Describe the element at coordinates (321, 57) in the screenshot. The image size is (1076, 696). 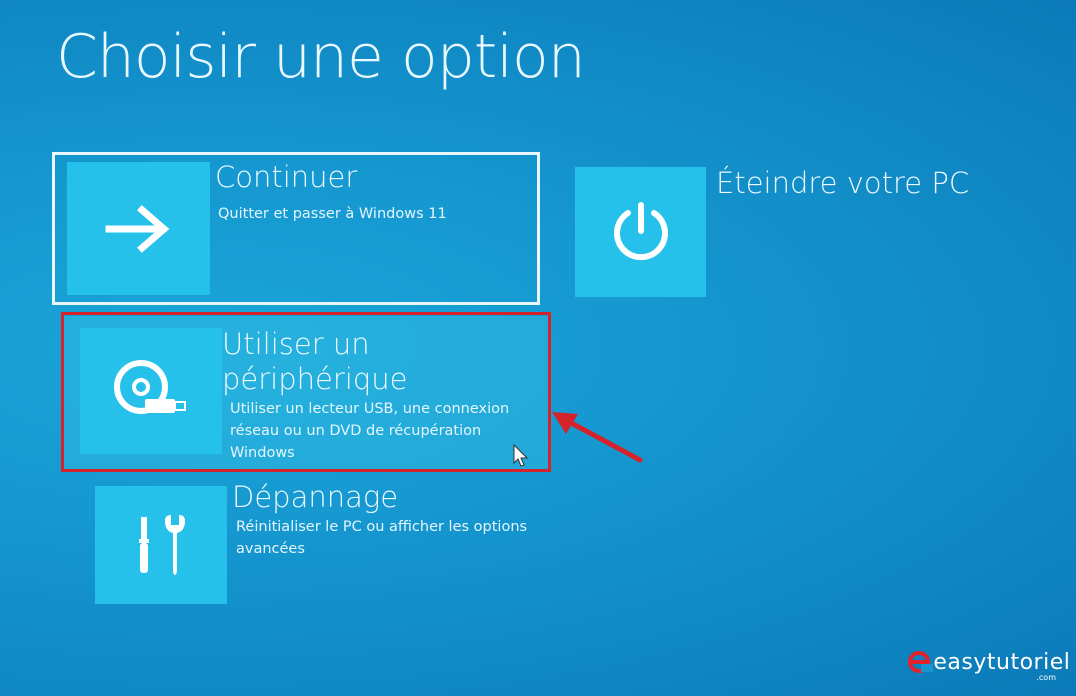
I see `page-title: Choisir une option` at that location.